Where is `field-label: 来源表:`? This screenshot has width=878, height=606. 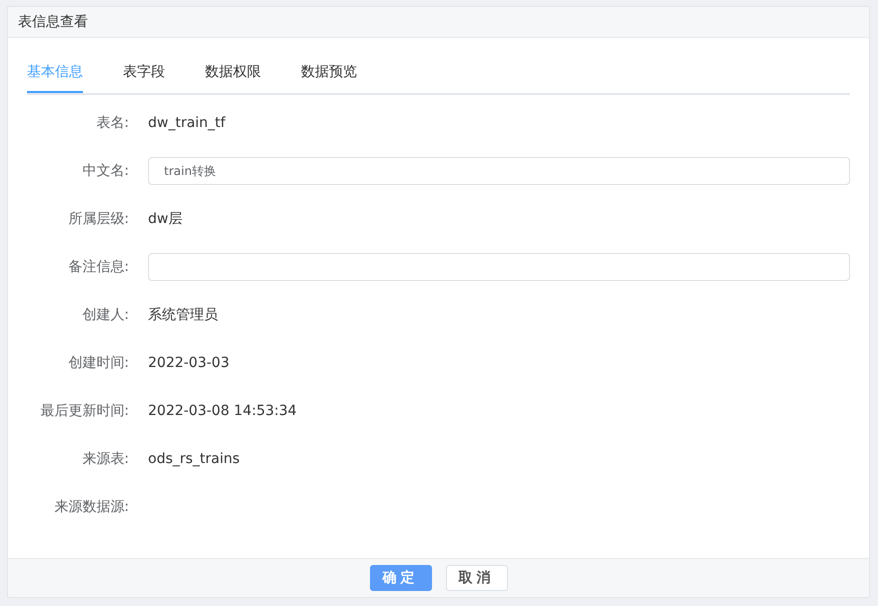 field-label: 来源表: is located at coordinates (105, 459).